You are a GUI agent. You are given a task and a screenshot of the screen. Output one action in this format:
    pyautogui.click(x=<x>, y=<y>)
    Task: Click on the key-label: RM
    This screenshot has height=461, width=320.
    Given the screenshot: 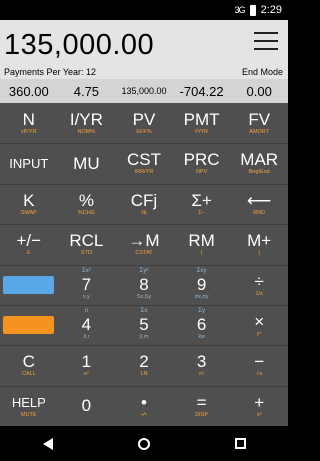 What is the action you would take?
    pyautogui.click(x=201, y=241)
    